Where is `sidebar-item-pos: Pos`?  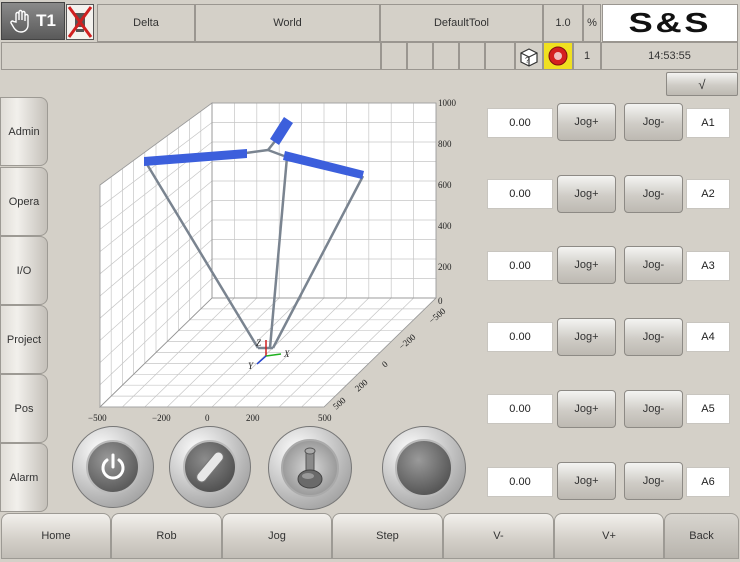 sidebar-item-pos: Pos is located at coordinates (24, 408).